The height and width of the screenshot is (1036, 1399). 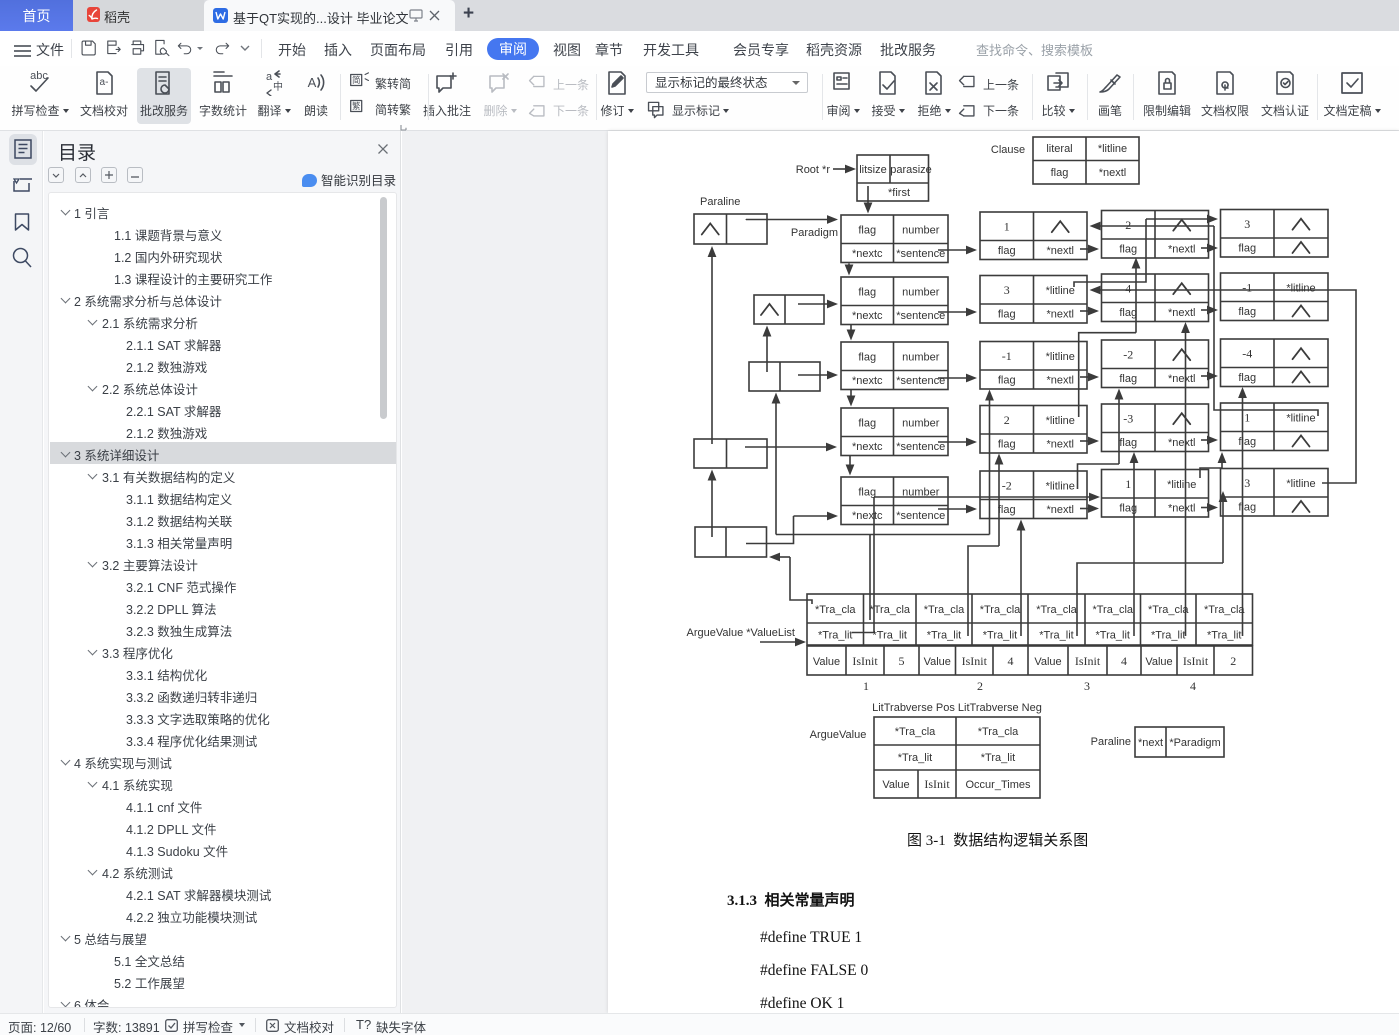 What do you see at coordinates (1007, 356) in the screenshot?
I see `svg-text: -1` at bounding box center [1007, 356].